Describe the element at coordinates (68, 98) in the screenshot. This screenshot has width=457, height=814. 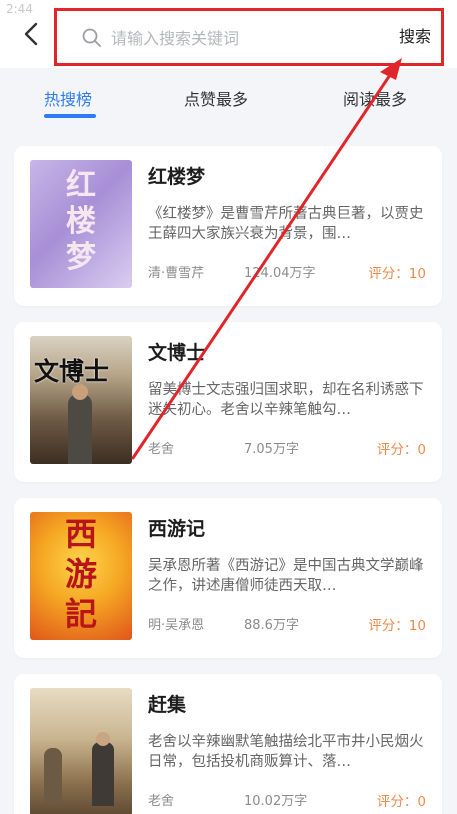
I see `tab-hot-search: 热搜榜` at that location.